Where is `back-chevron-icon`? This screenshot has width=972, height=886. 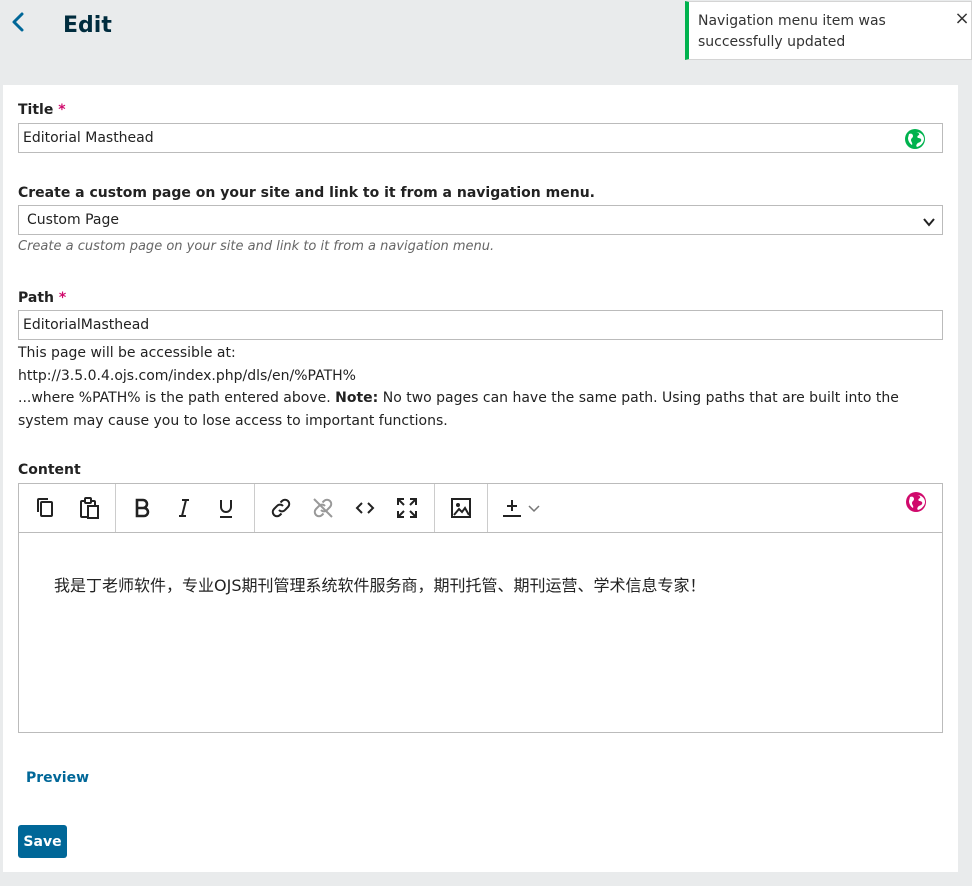
back-chevron-icon is located at coordinates (18, 22).